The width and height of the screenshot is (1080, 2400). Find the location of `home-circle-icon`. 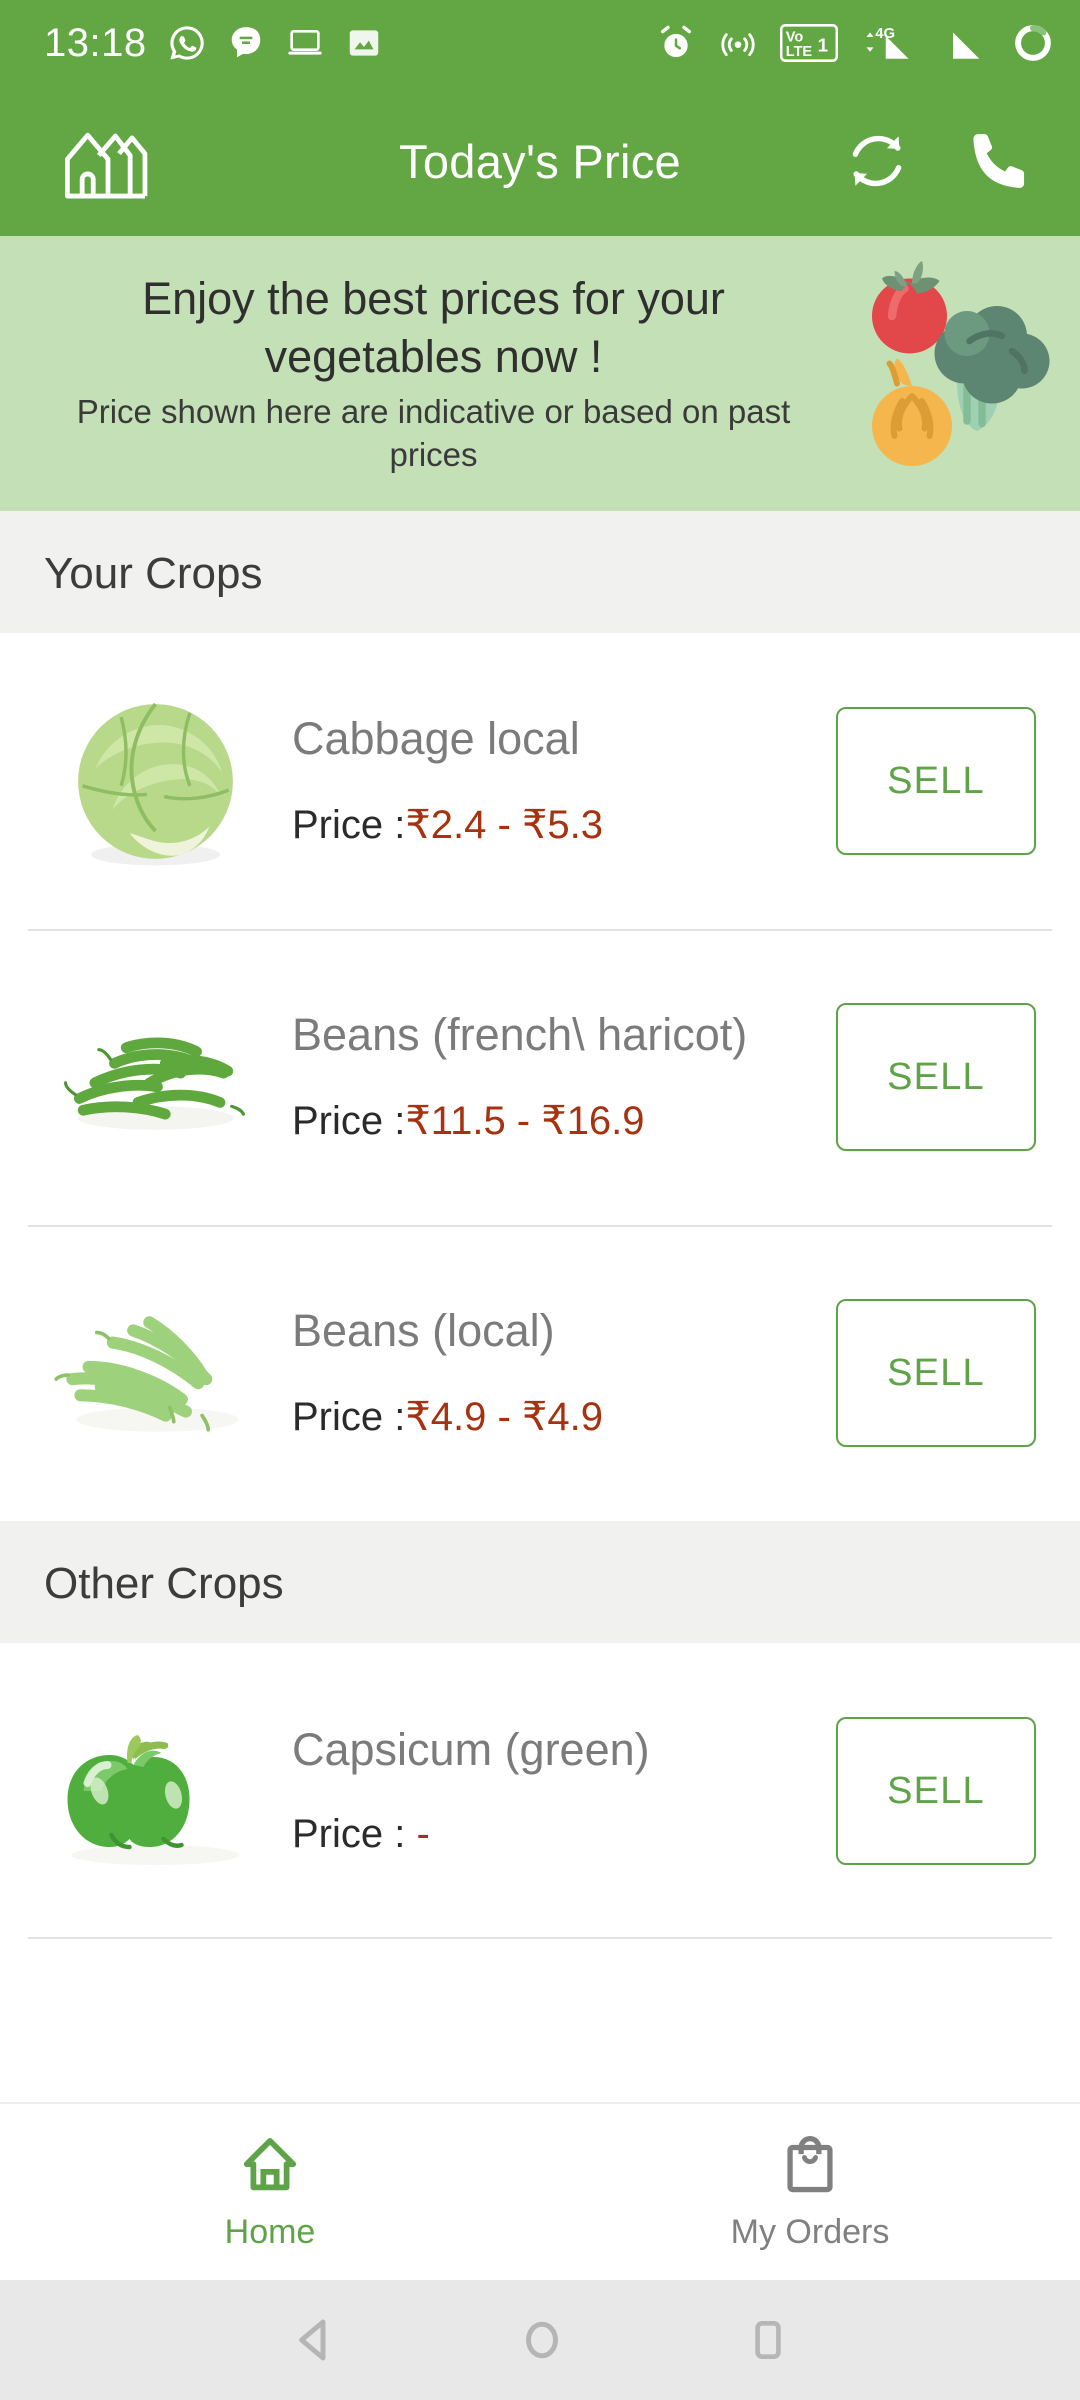

home-circle-icon is located at coordinates (542, 2340).